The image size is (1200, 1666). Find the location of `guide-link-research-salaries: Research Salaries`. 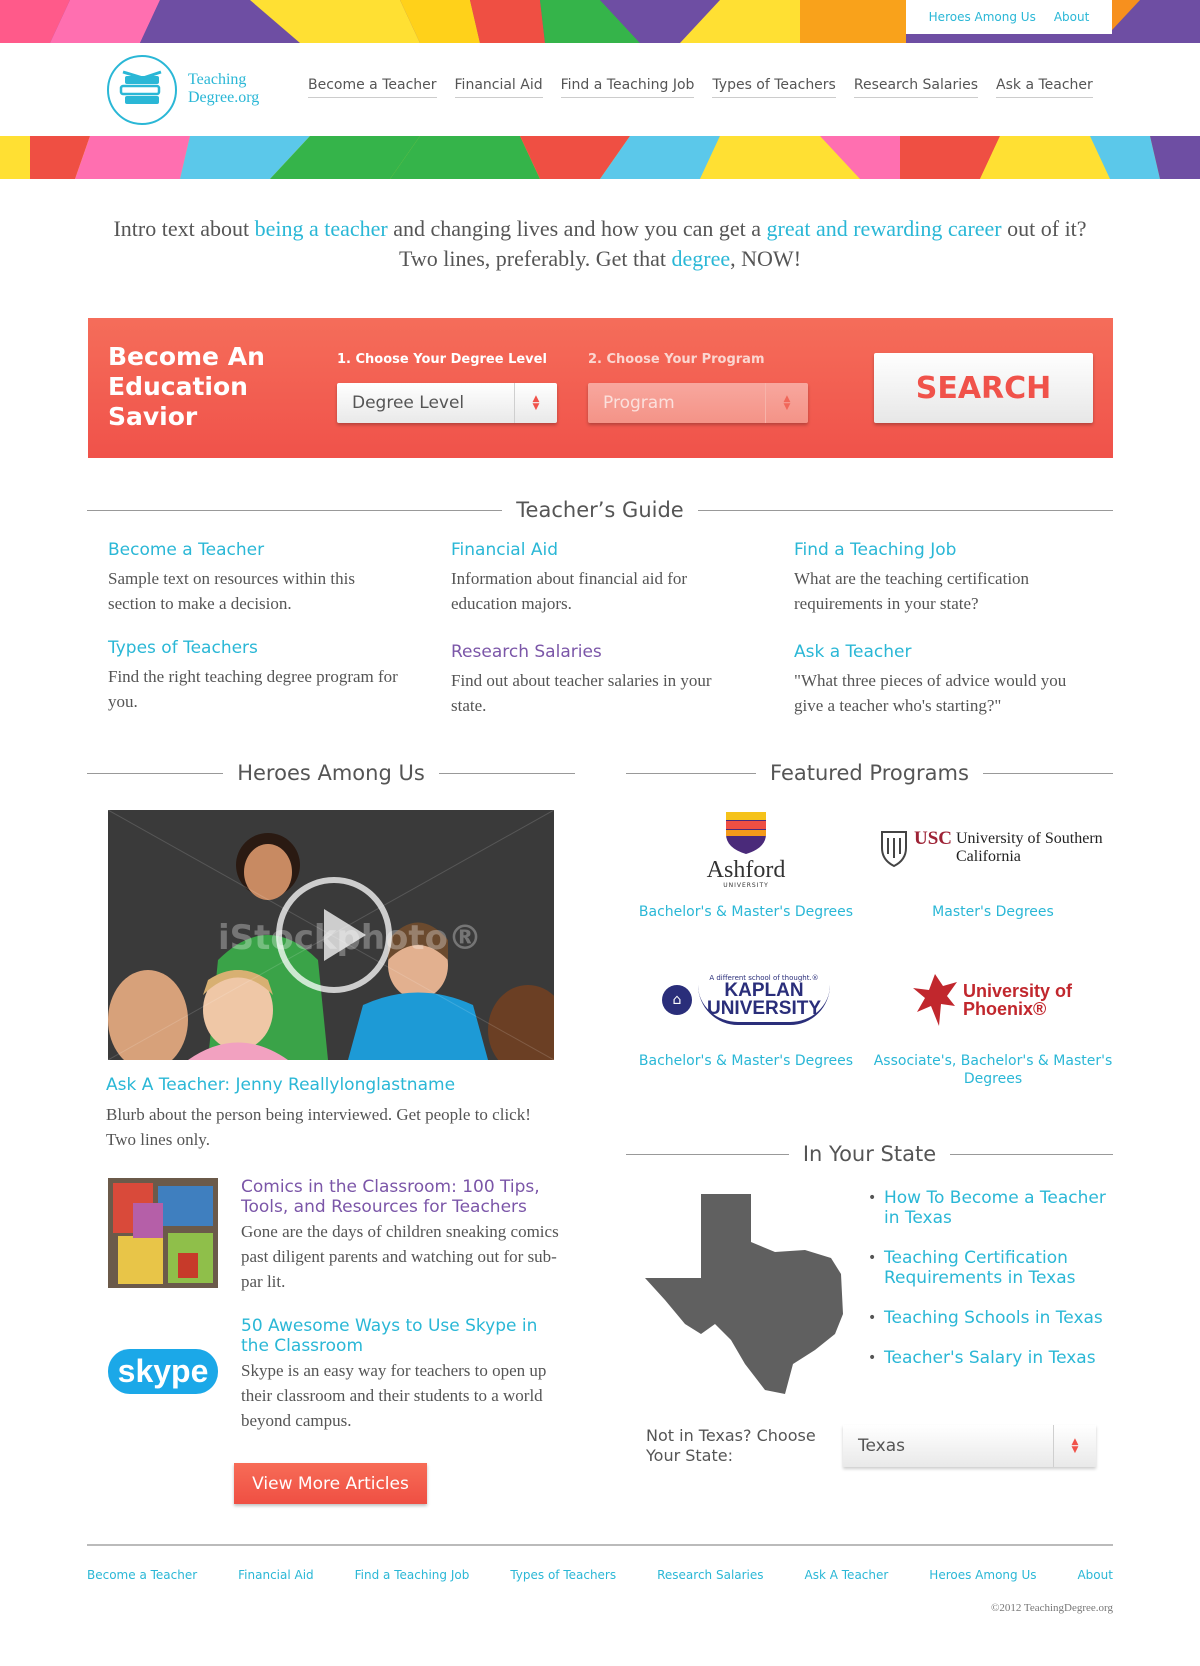

guide-link-research-salaries: Research Salaries is located at coordinates (596, 652).